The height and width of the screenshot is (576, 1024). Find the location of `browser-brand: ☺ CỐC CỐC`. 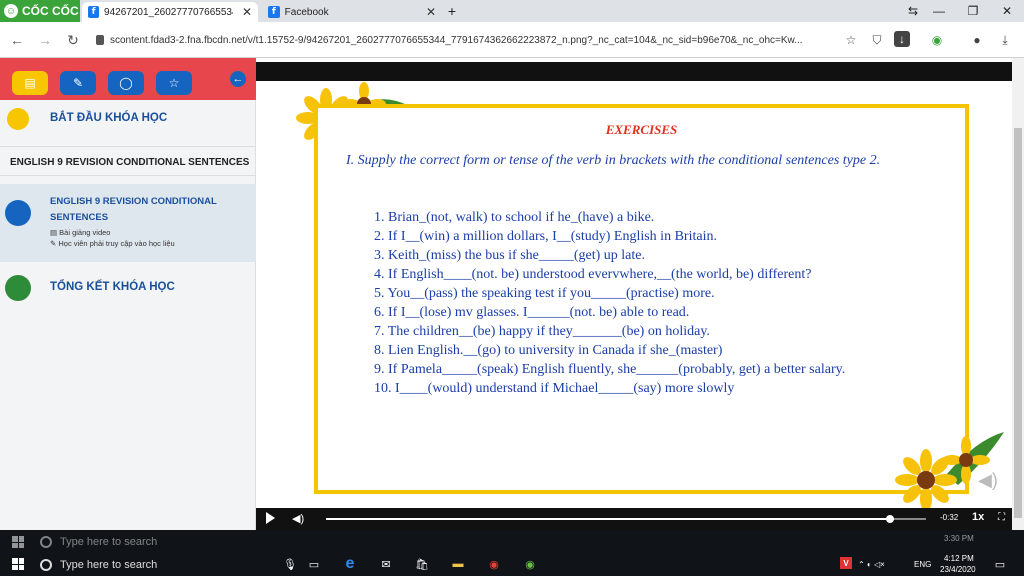

browser-brand: ☺ CỐC CỐC is located at coordinates (40, 11).